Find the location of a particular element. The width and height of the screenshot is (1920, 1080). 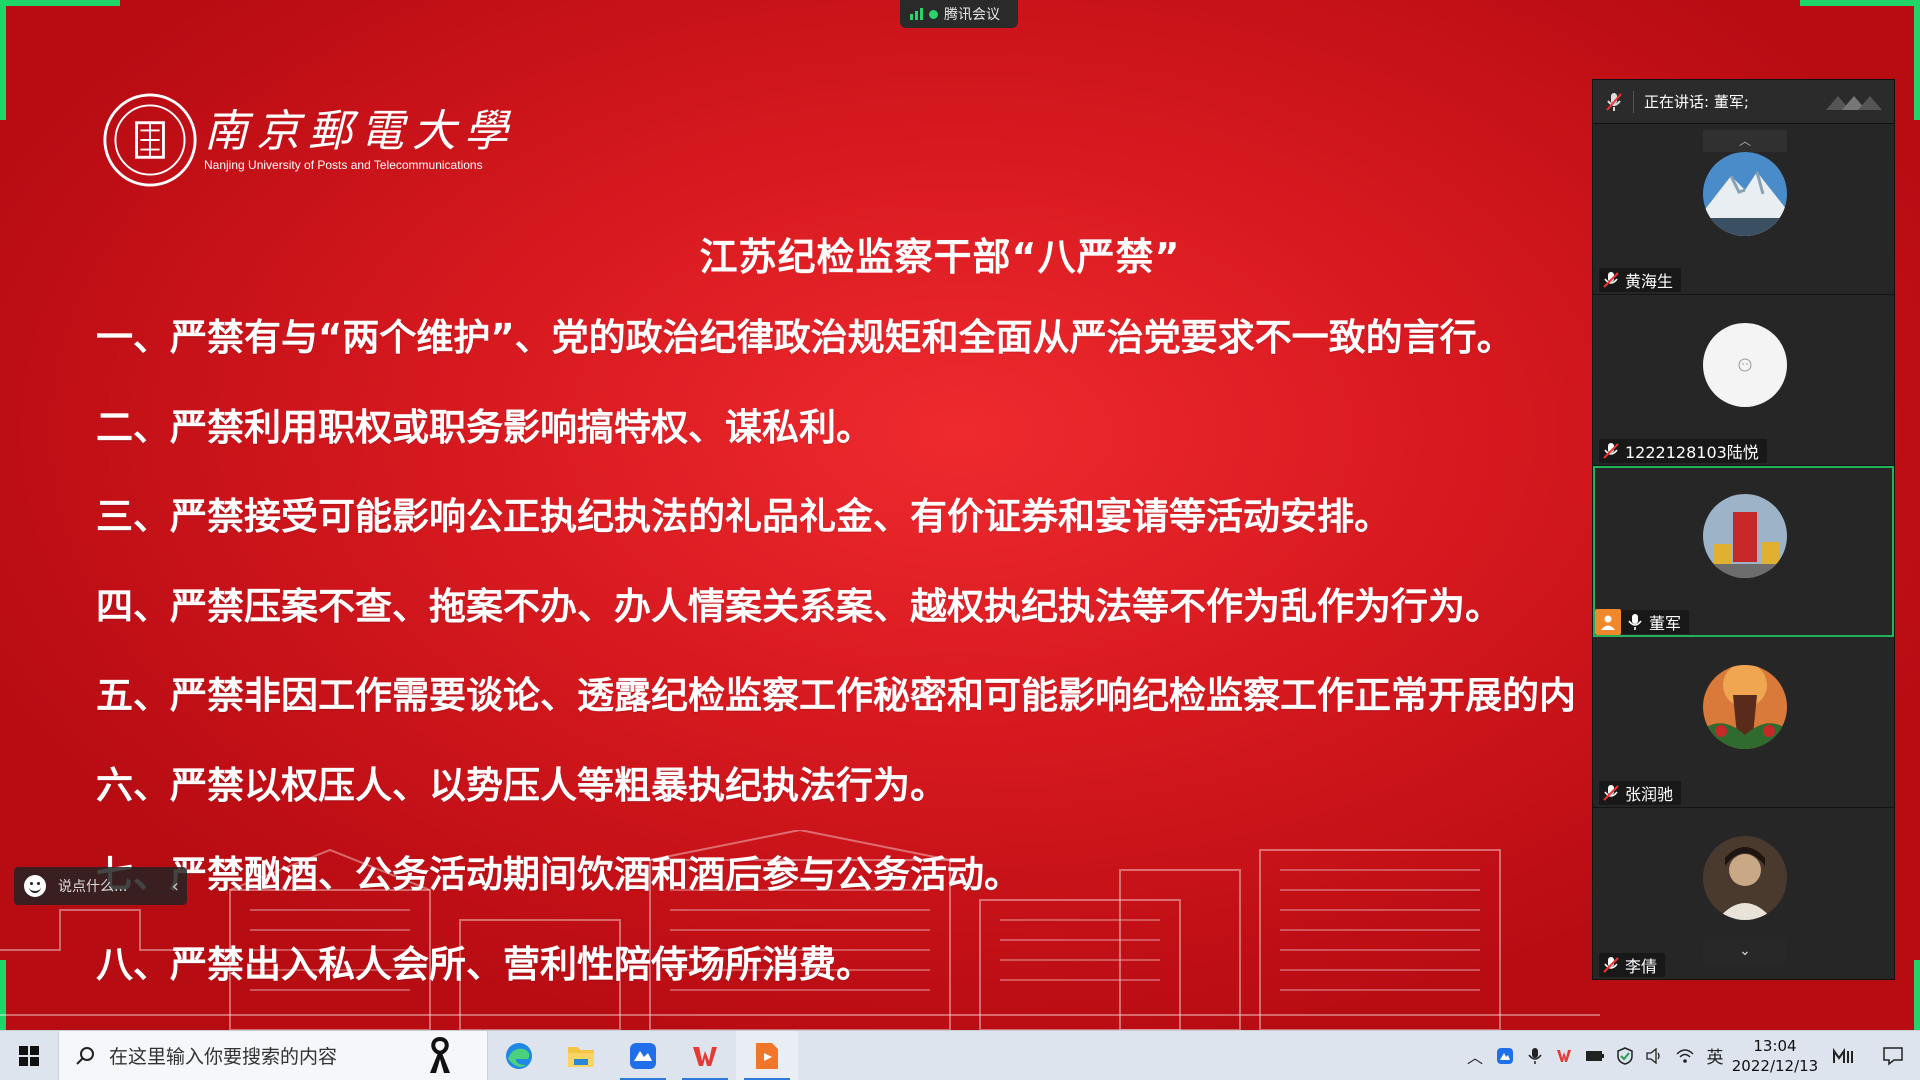

participant-tile: ︿ 黄海生 is located at coordinates (1743, 209).